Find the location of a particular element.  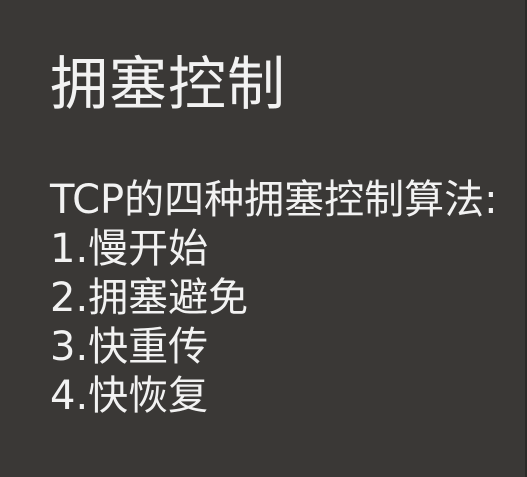

slide-subtitle: TCP的四种拥塞控制算法: is located at coordinates (274, 200).